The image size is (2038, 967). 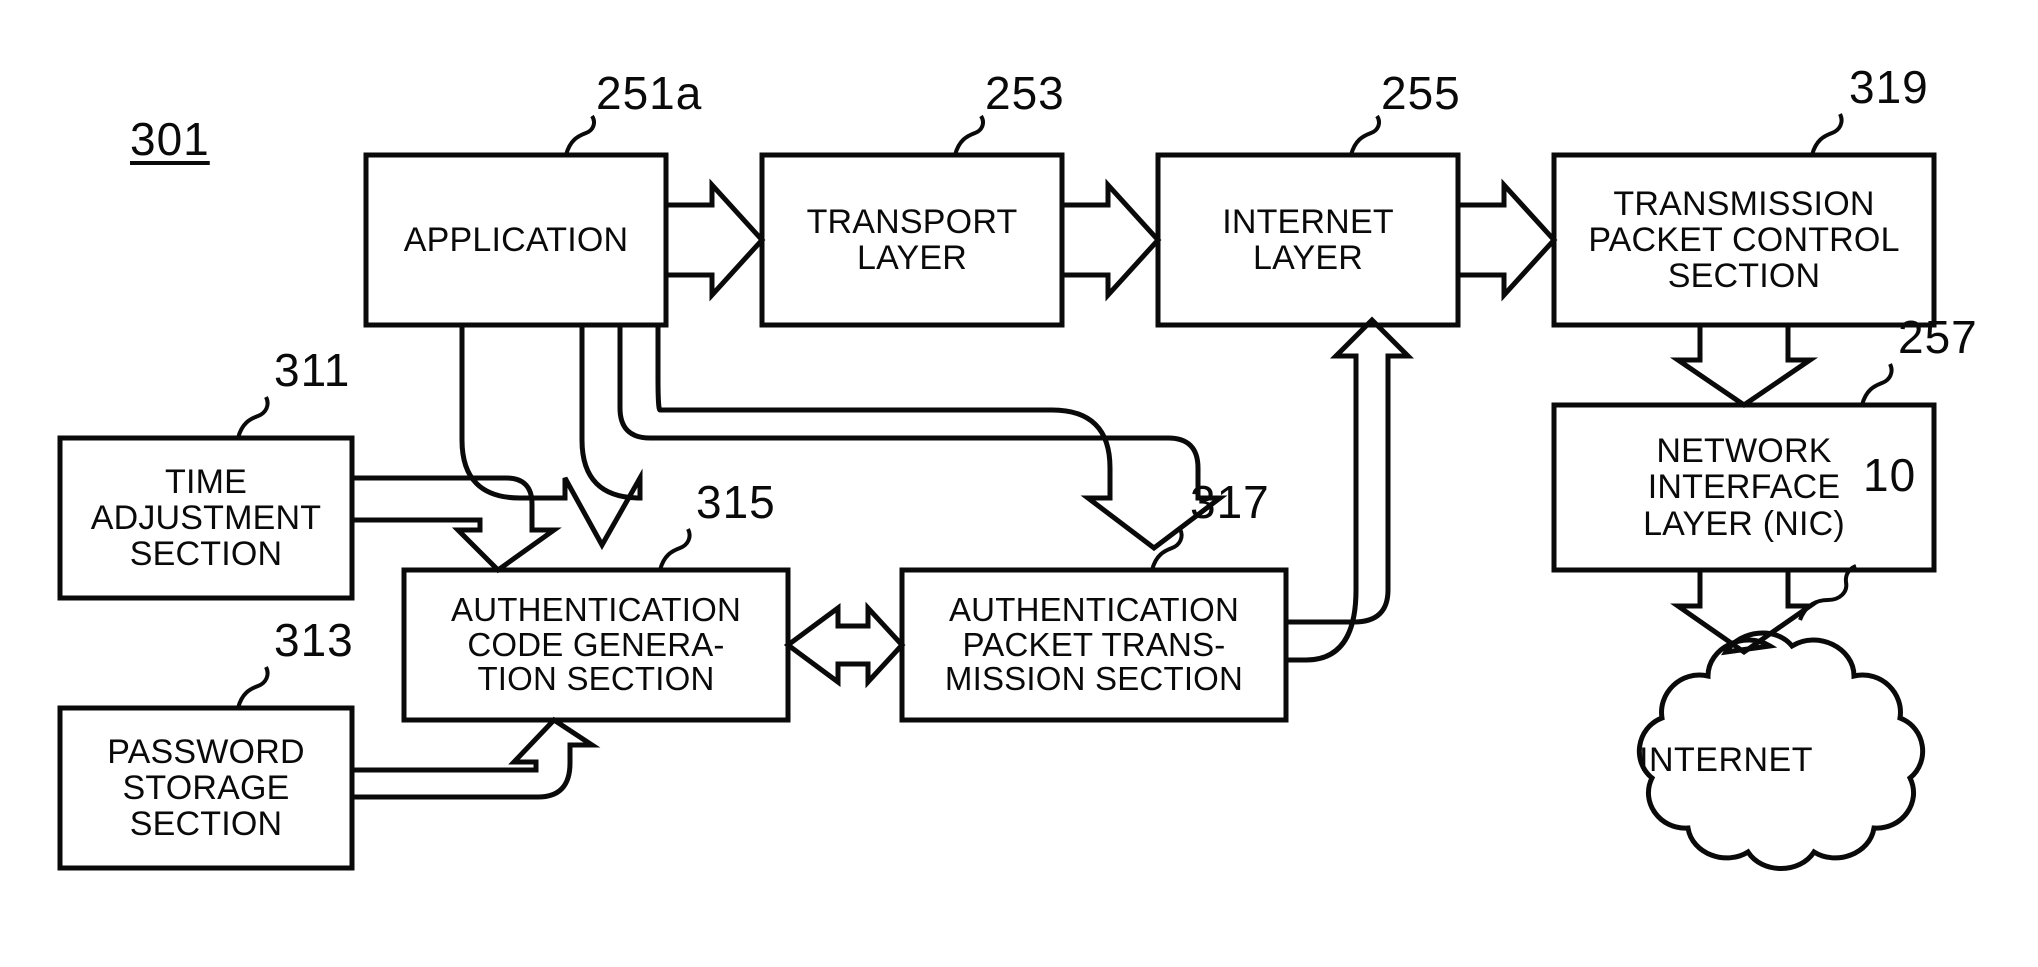 What do you see at coordinates (649, 93) in the screenshot?
I see `ref-number-251a: 251a` at bounding box center [649, 93].